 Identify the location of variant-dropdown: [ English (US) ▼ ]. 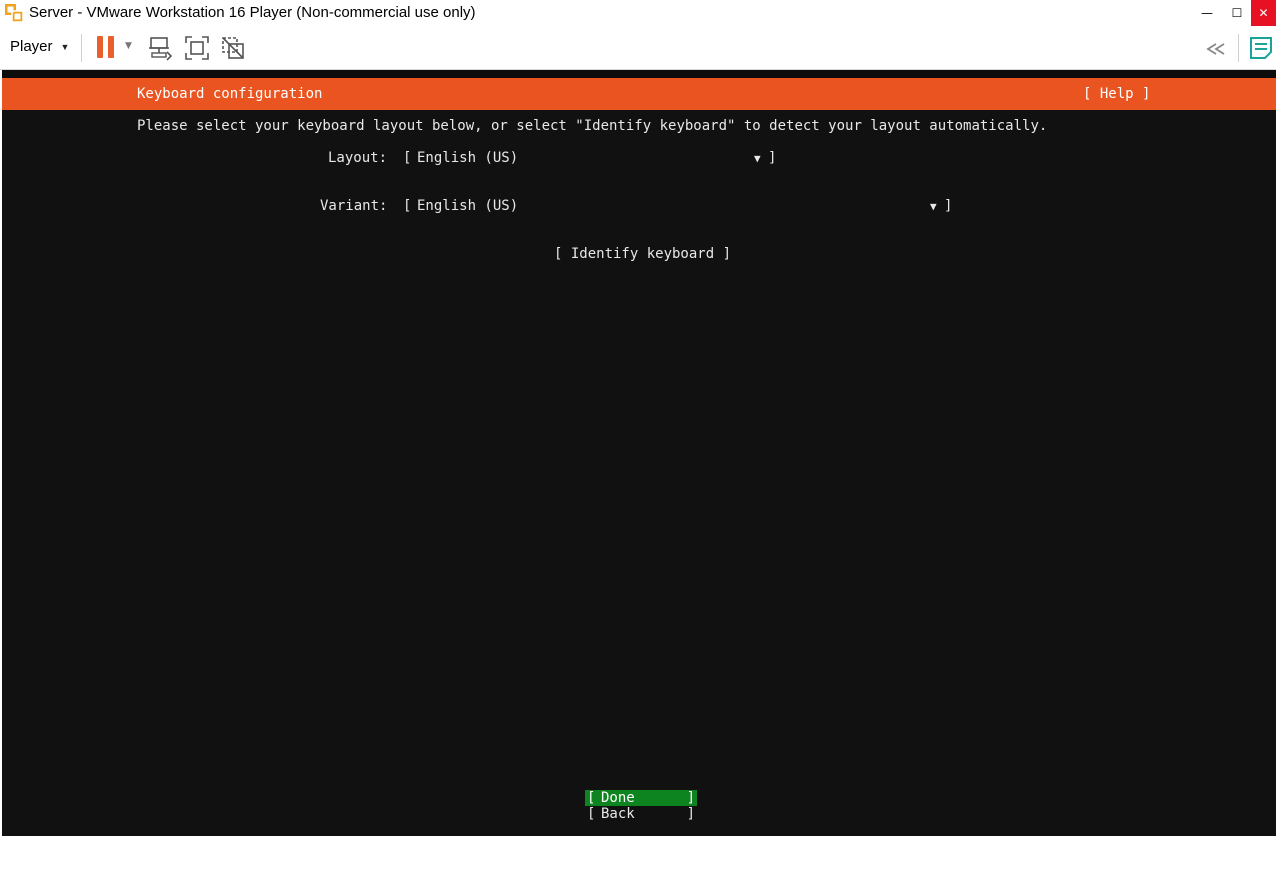
(679, 207).